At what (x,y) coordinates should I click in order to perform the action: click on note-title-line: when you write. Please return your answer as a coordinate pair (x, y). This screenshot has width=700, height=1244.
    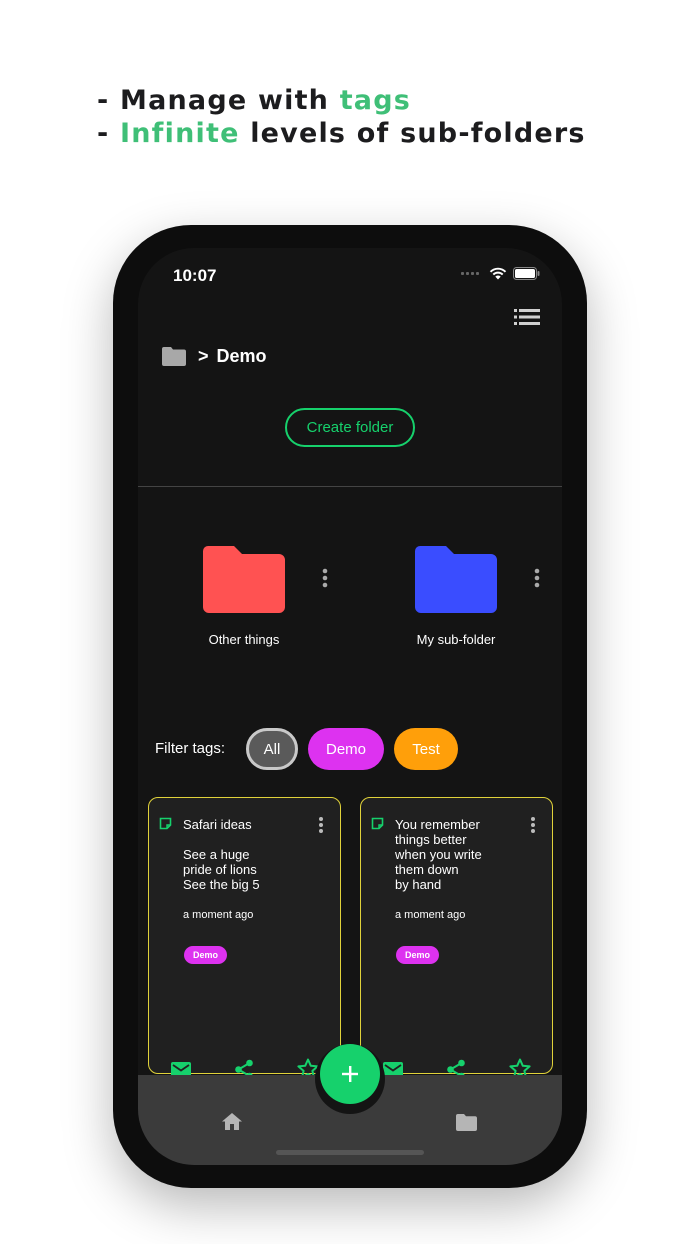
    Looking at the image, I should click on (438, 854).